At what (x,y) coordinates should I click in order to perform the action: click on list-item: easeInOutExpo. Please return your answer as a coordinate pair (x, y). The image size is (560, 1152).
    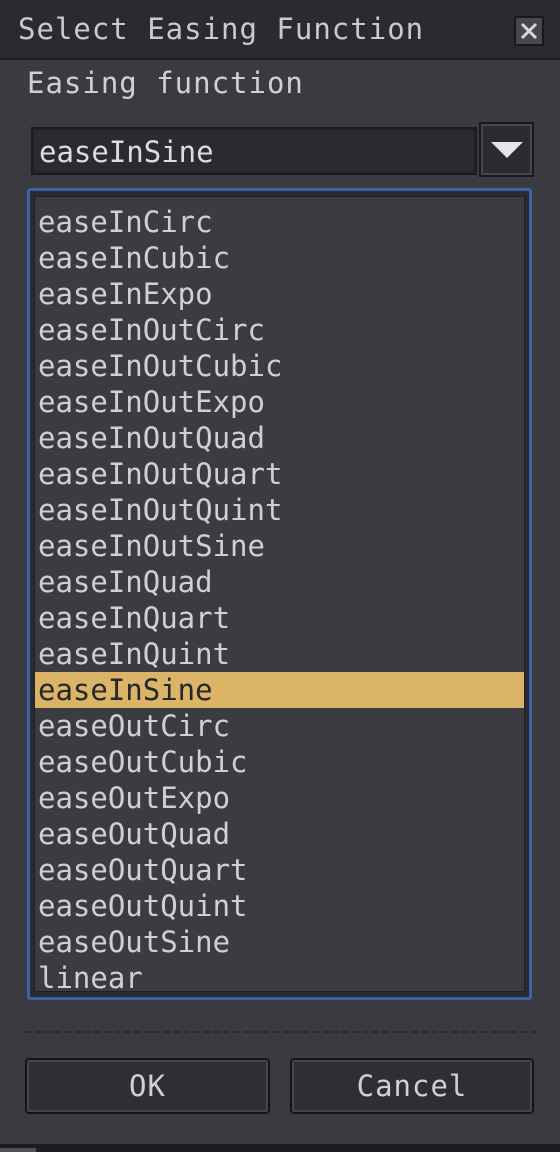
    Looking at the image, I should click on (279, 402).